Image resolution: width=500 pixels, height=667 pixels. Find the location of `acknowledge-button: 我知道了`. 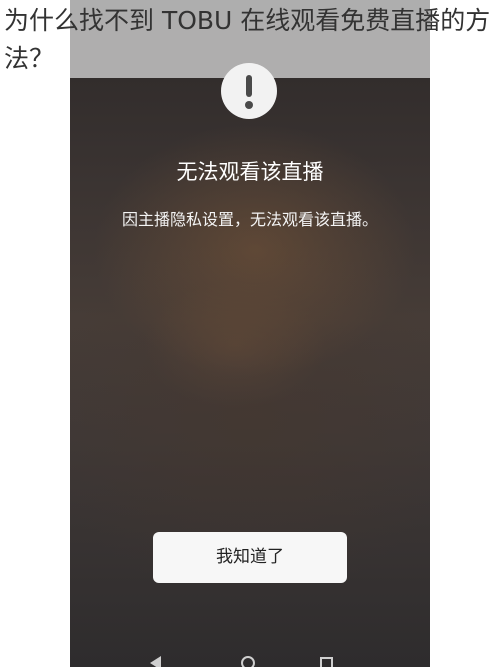

acknowledge-button: 我知道了 is located at coordinates (250, 557).